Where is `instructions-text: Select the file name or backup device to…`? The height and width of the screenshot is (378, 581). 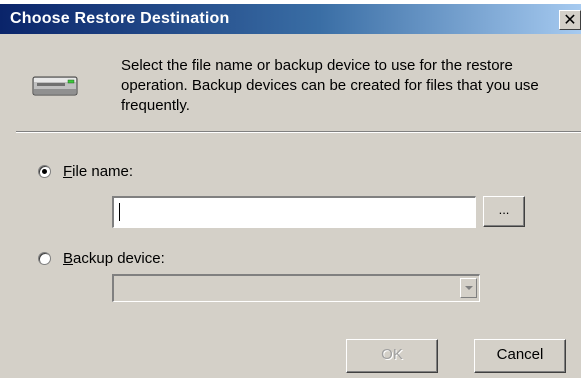 instructions-text: Select the file name or backup device to… is located at coordinates (330, 85).